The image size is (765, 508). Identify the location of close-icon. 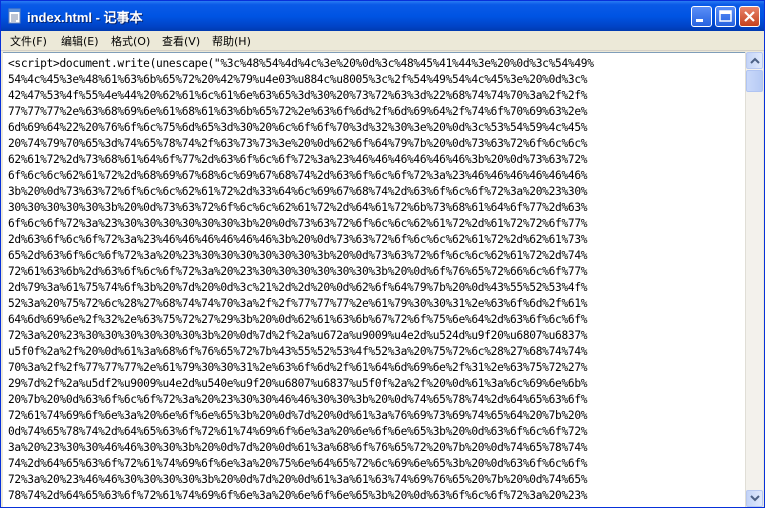
(749, 16).